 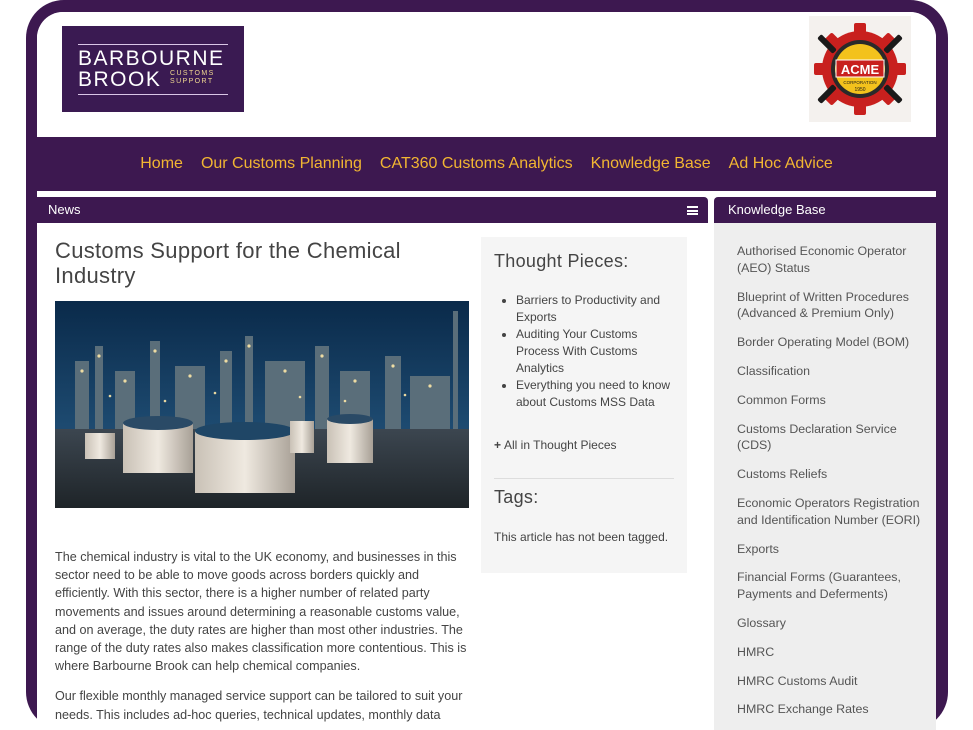 What do you see at coordinates (859, 90) in the screenshot?
I see `acme-year-text: 1950` at bounding box center [859, 90].